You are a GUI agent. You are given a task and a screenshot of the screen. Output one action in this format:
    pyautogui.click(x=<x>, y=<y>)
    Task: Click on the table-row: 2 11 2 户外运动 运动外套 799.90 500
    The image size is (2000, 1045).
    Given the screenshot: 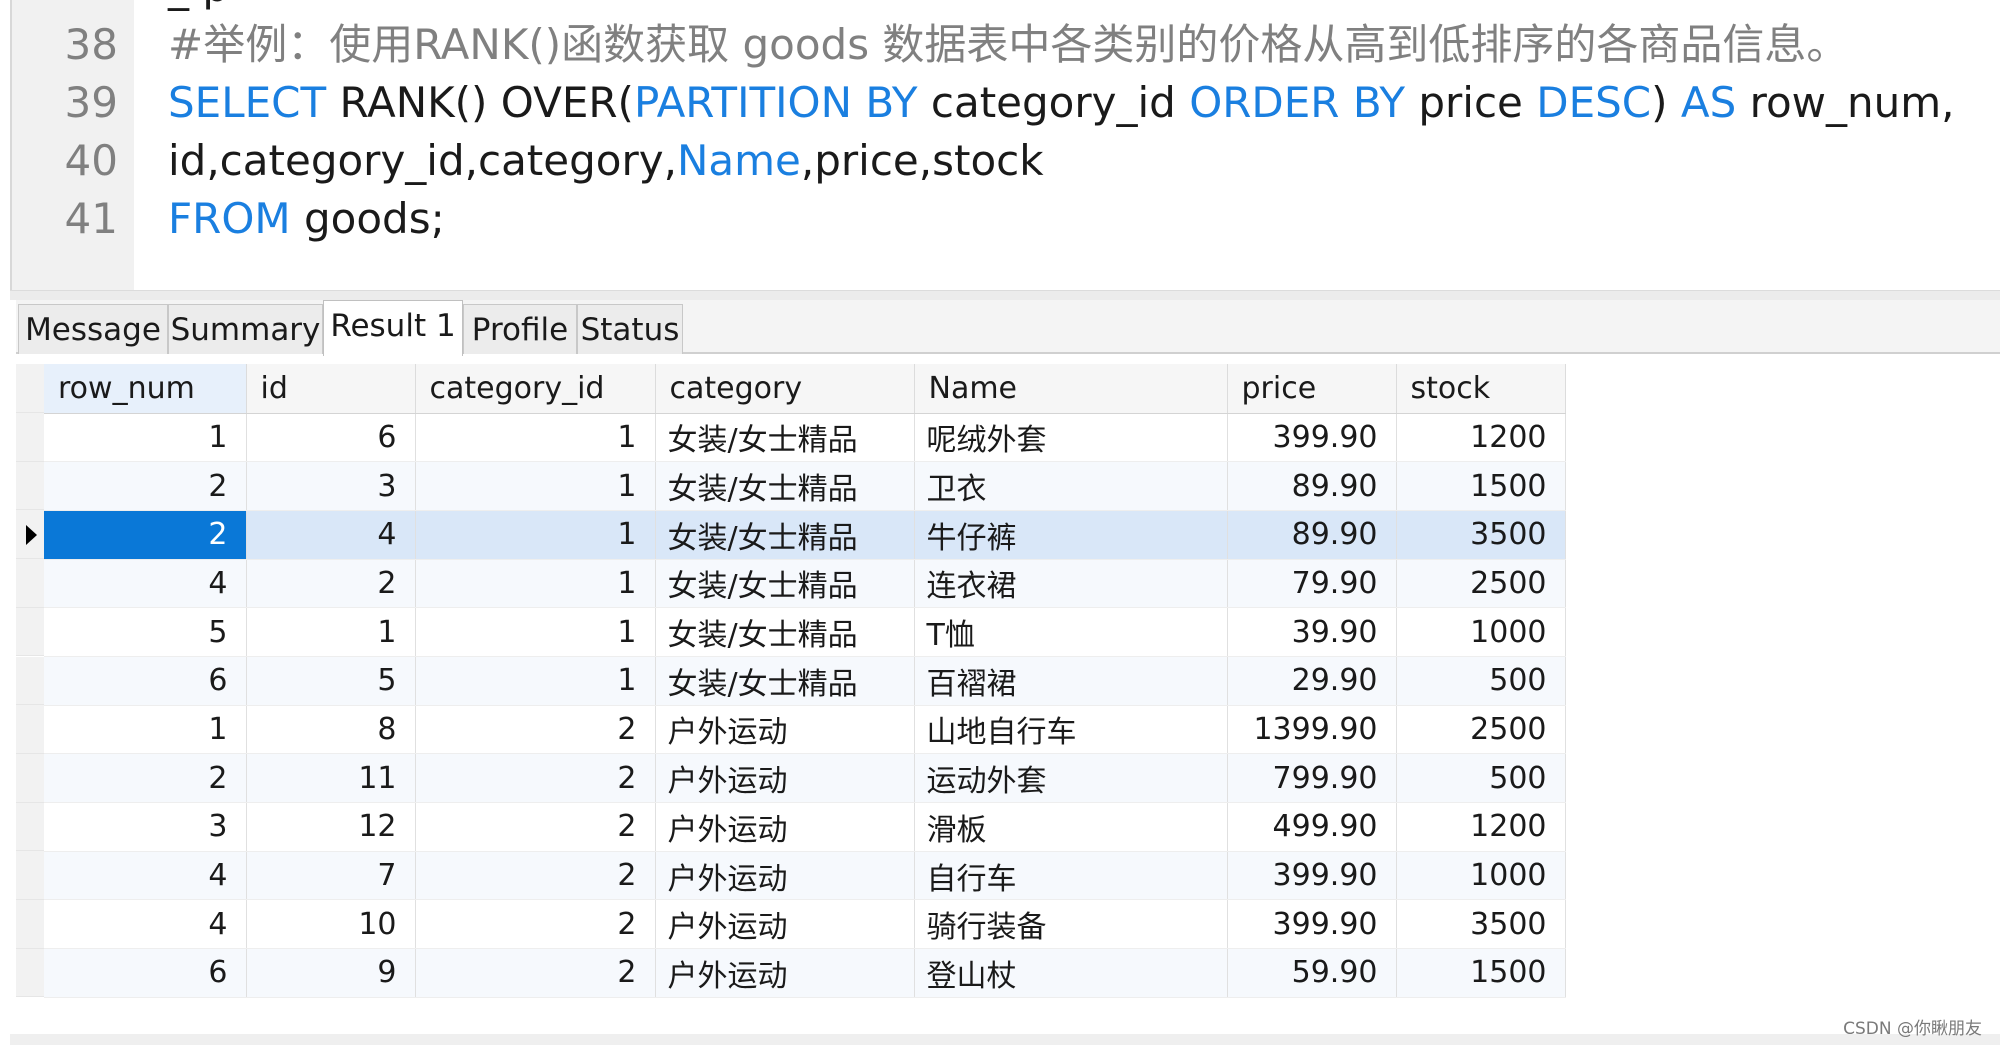 What is the action you would take?
    pyautogui.click(x=805, y=778)
    